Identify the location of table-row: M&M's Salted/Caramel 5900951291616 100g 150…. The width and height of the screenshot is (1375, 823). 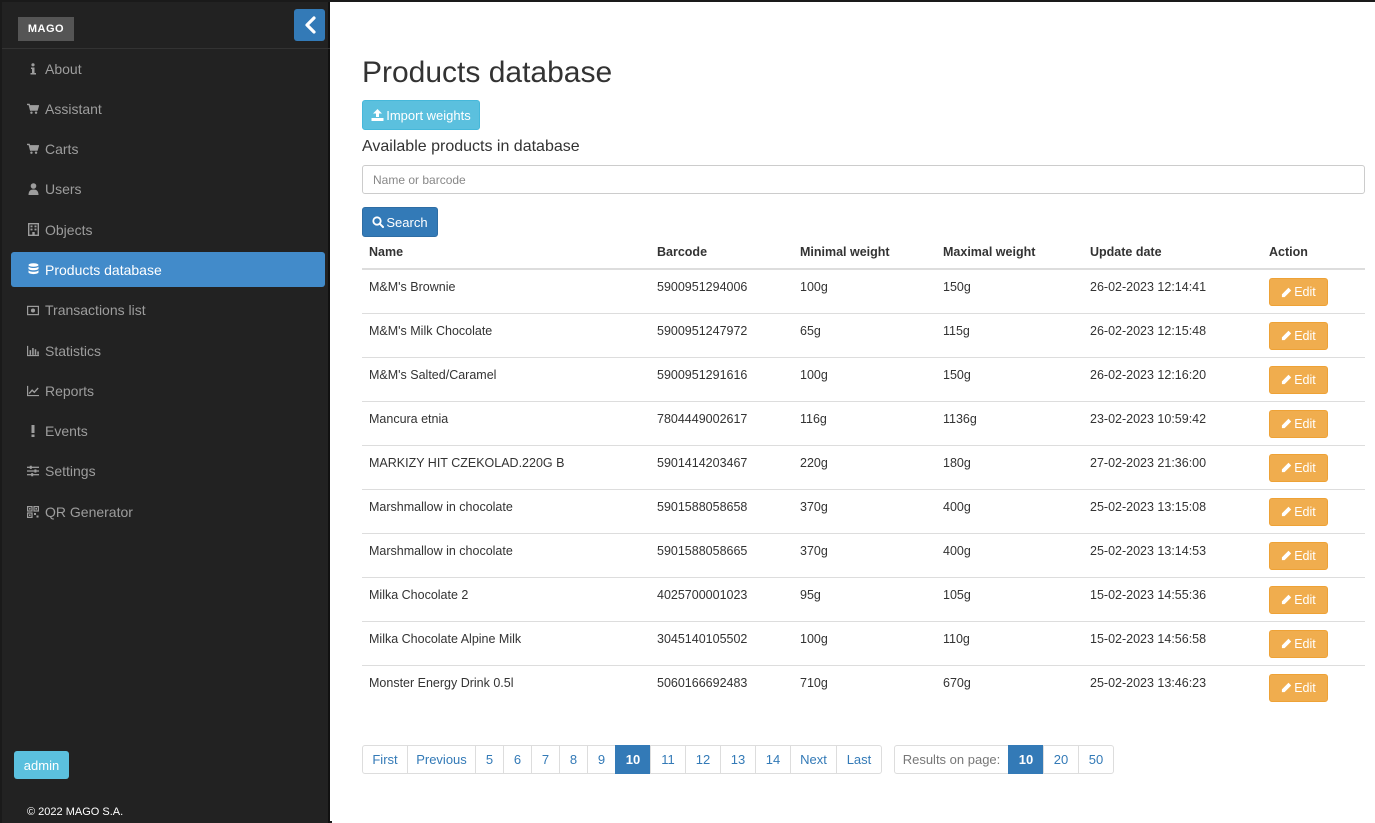
(863, 378).